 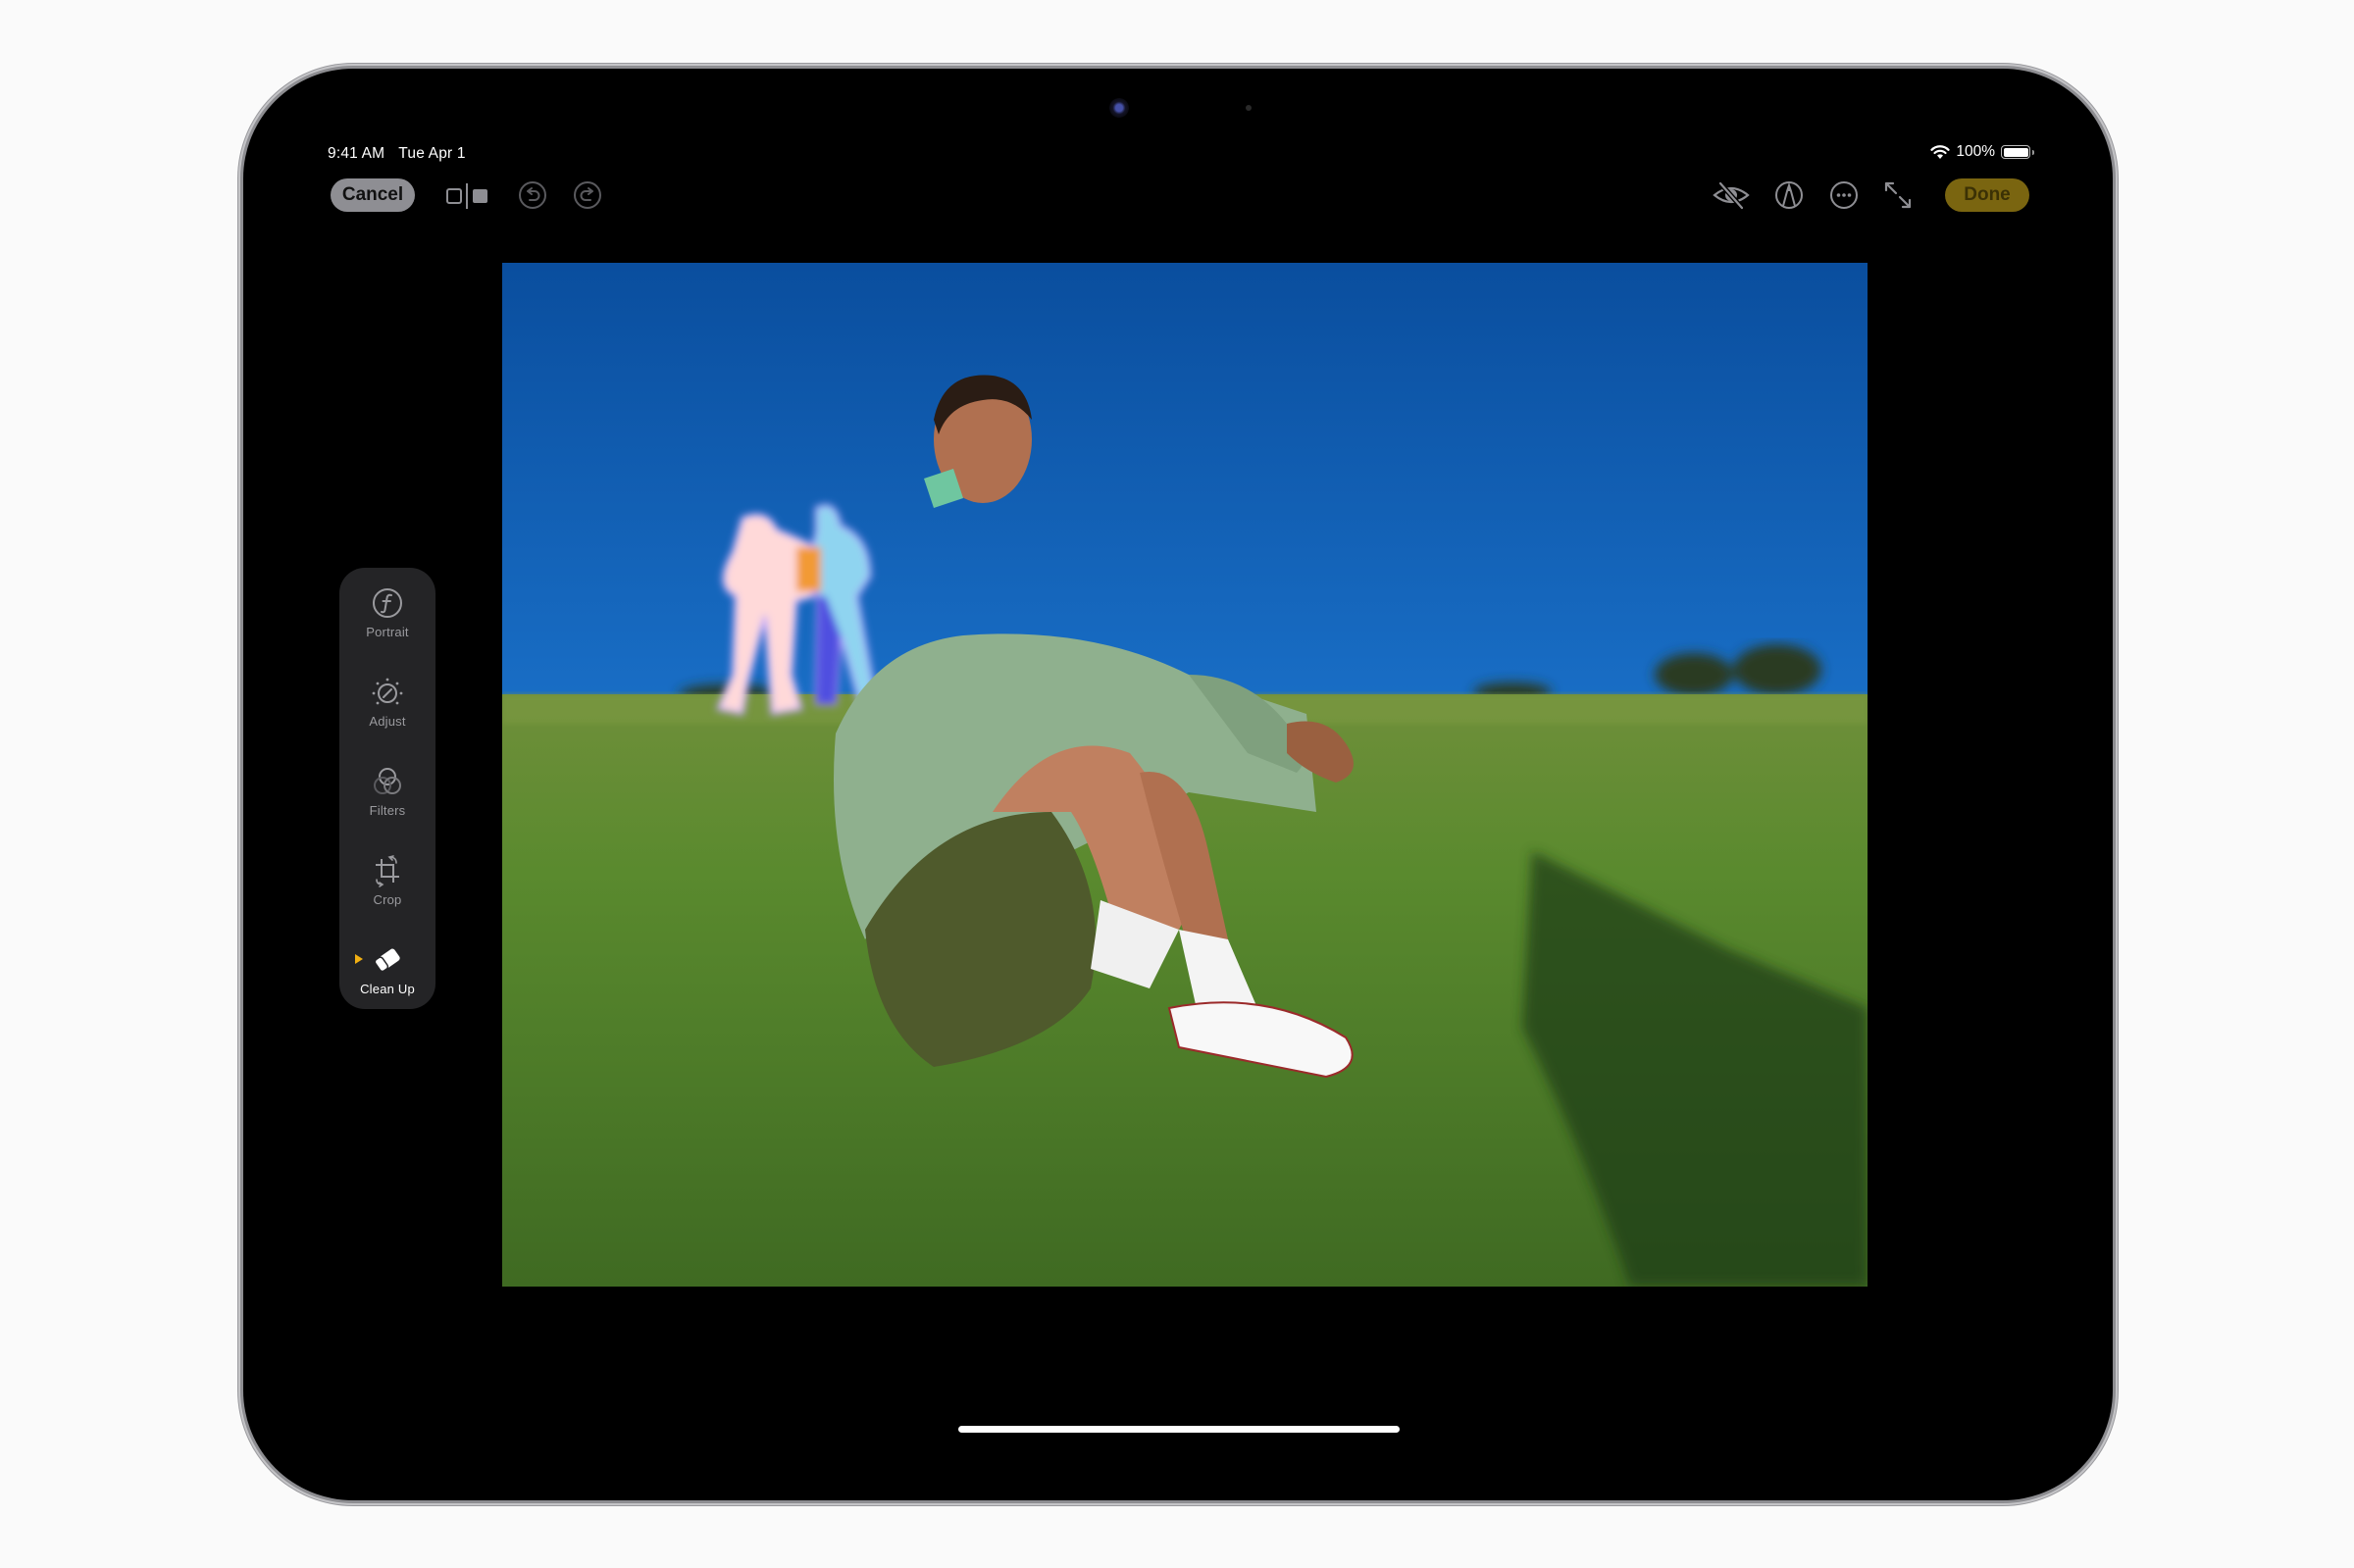 What do you see at coordinates (387, 691) in the screenshot?
I see `adjust-dial-icon` at bounding box center [387, 691].